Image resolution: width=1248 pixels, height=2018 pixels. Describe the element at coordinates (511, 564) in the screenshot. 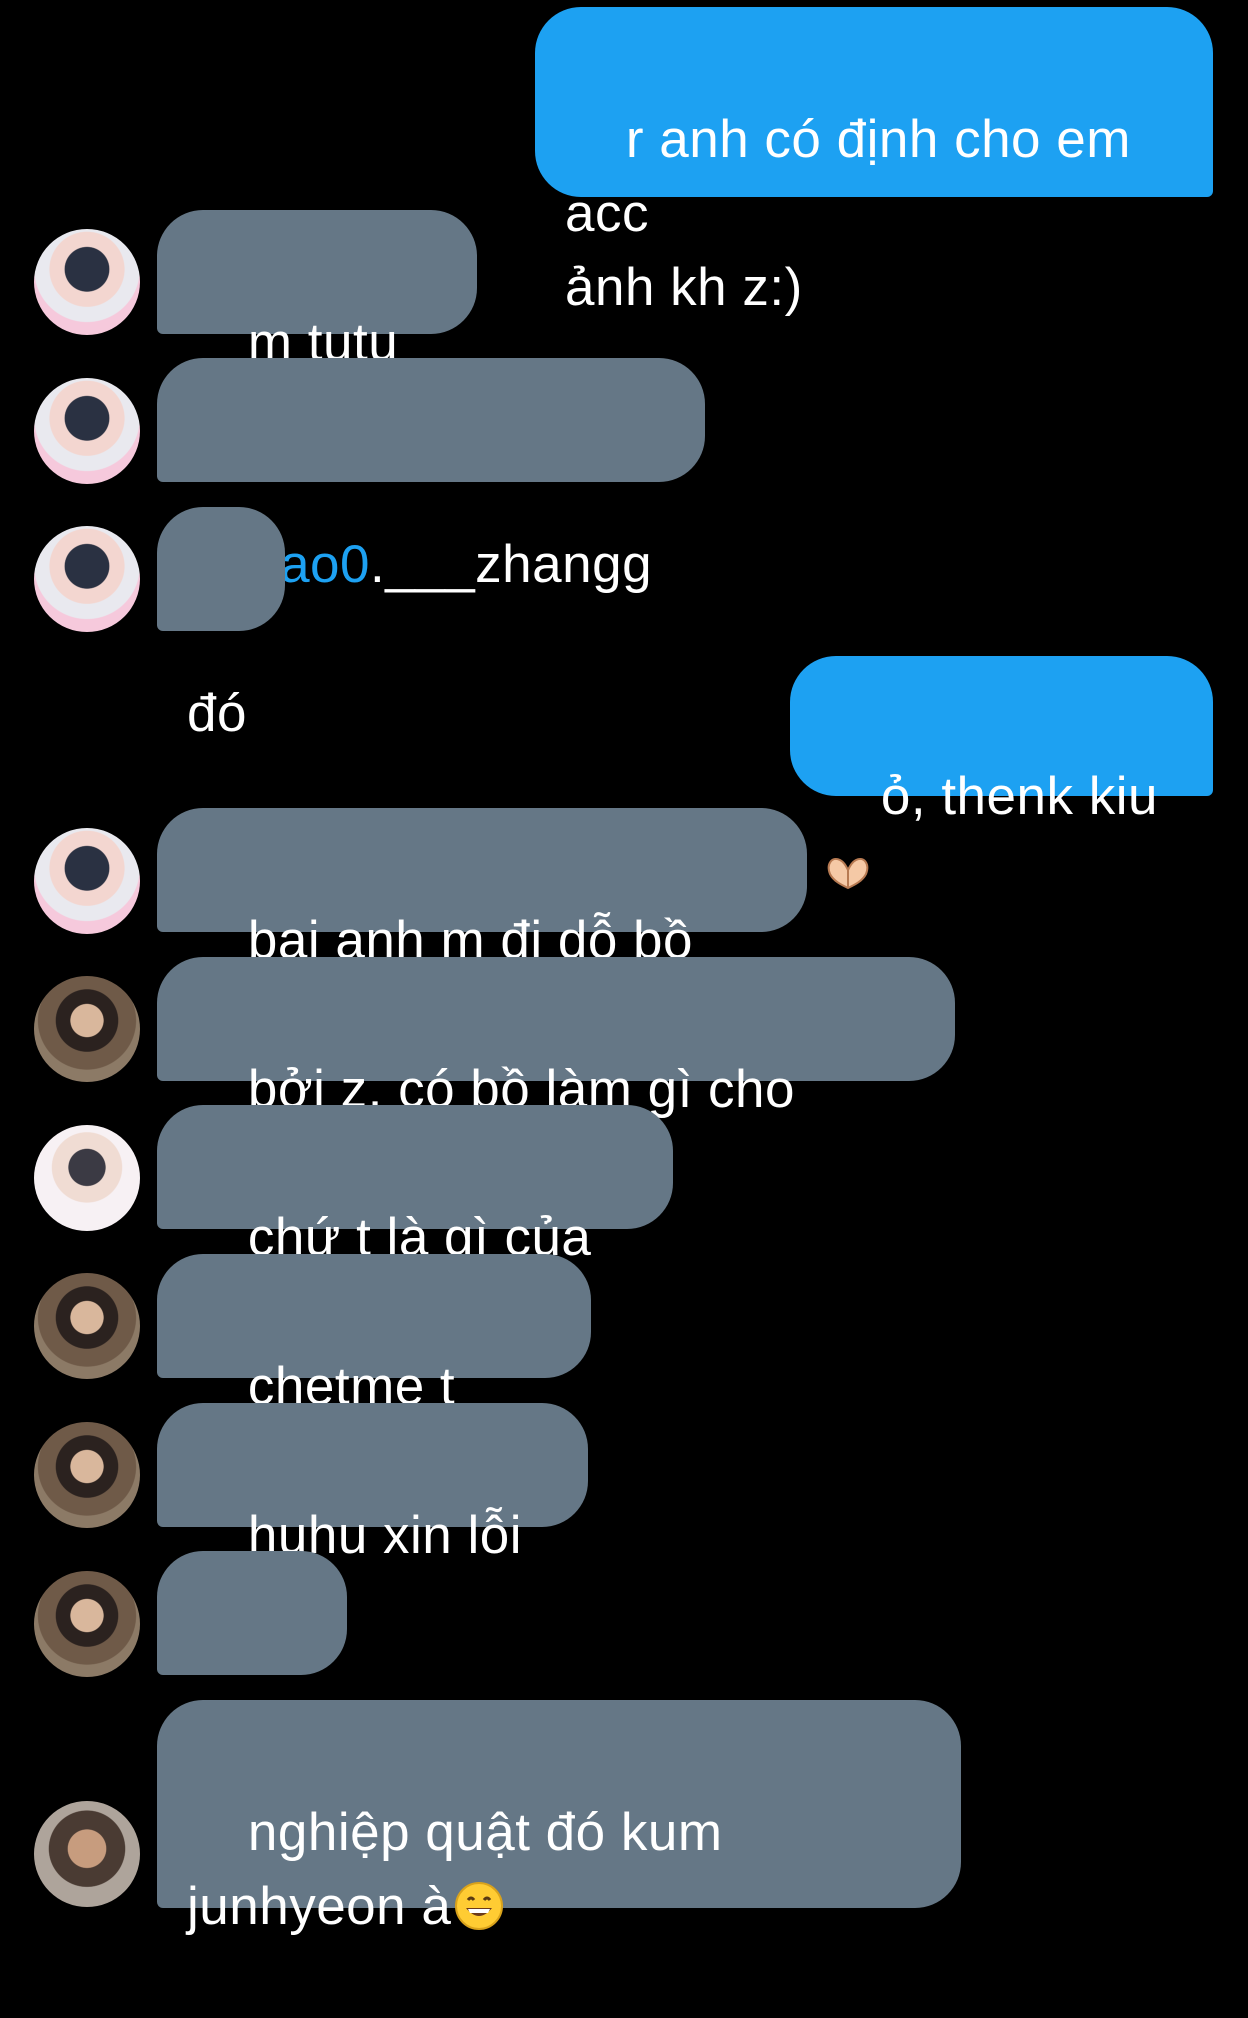

I see `message-text: .___zhangg` at that location.